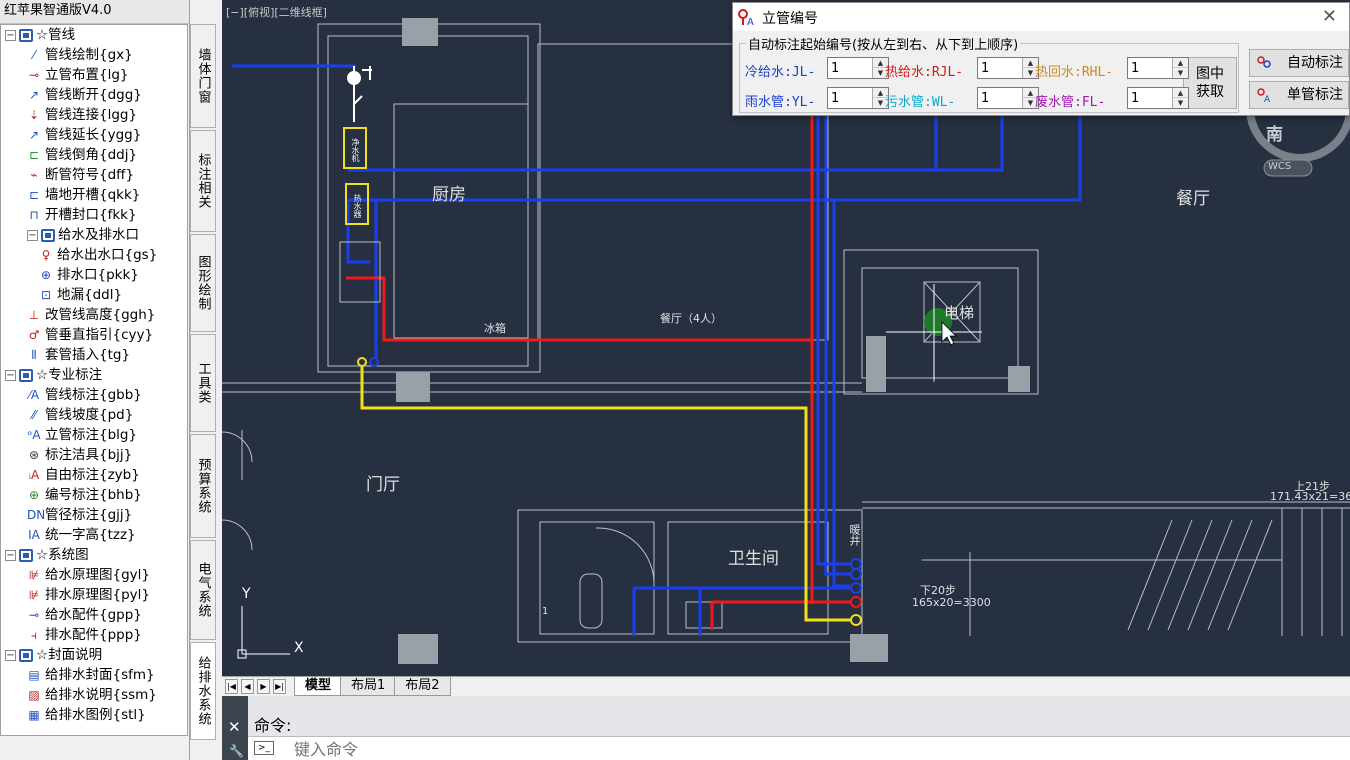 Image resolution: width=1350 pixels, height=760 pixels. What do you see at coordinates (94, 715) in the screenshot?
I see `tool-item: ▦ 给排水图例{stl}` at bounding box center [94, 715].